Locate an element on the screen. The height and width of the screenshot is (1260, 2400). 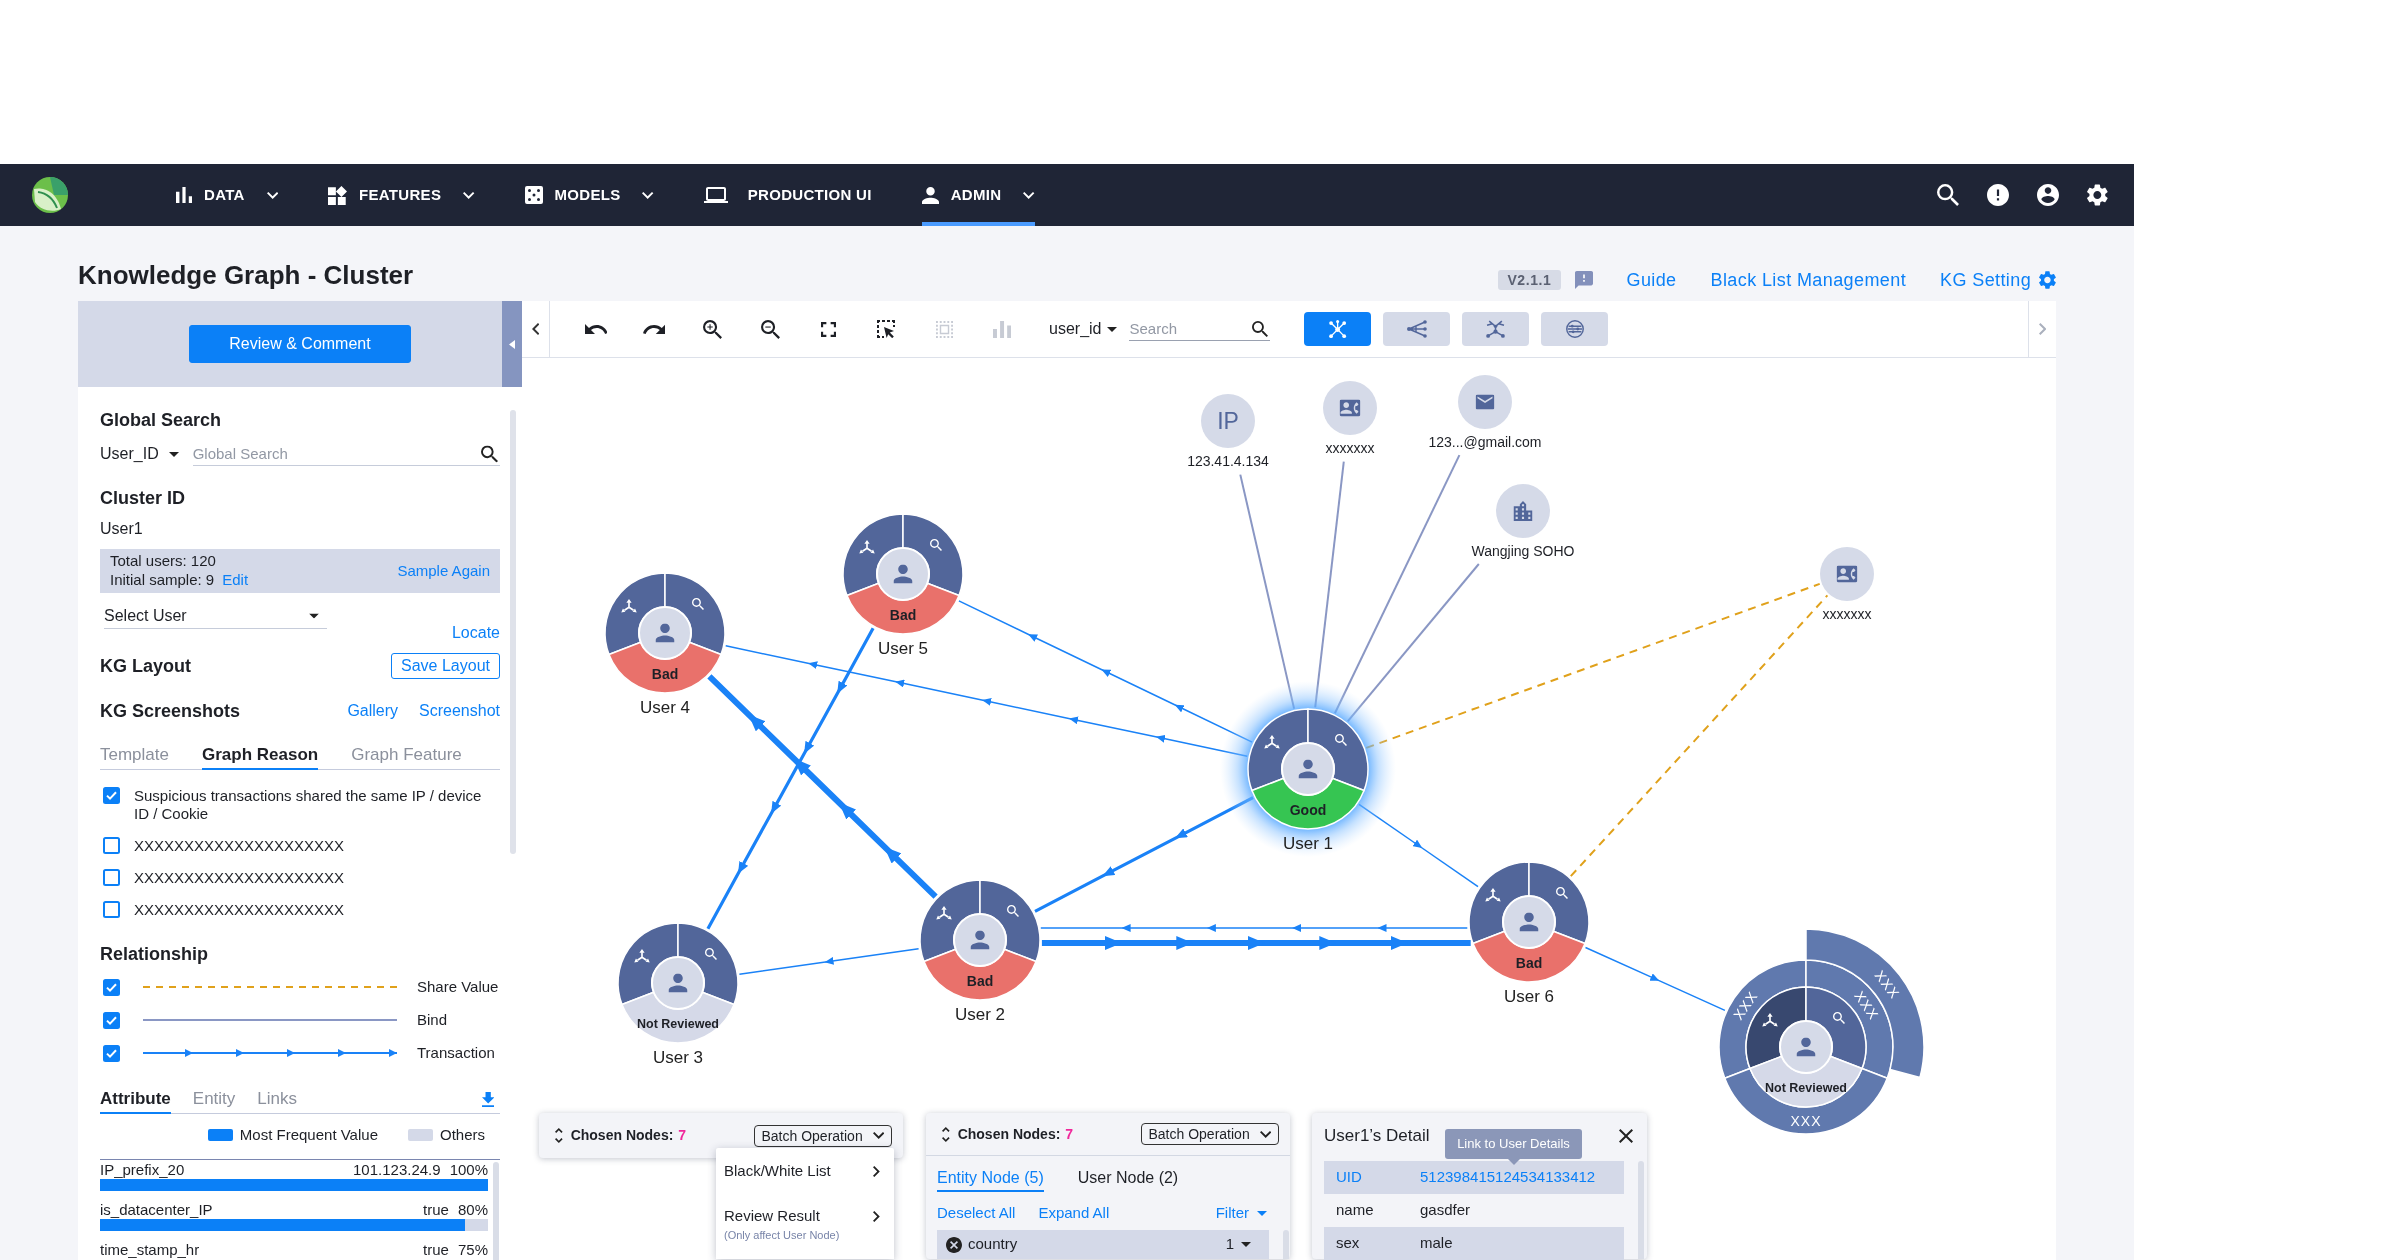
count-dropdown: 1 is located at coordinates (1238, 1244).